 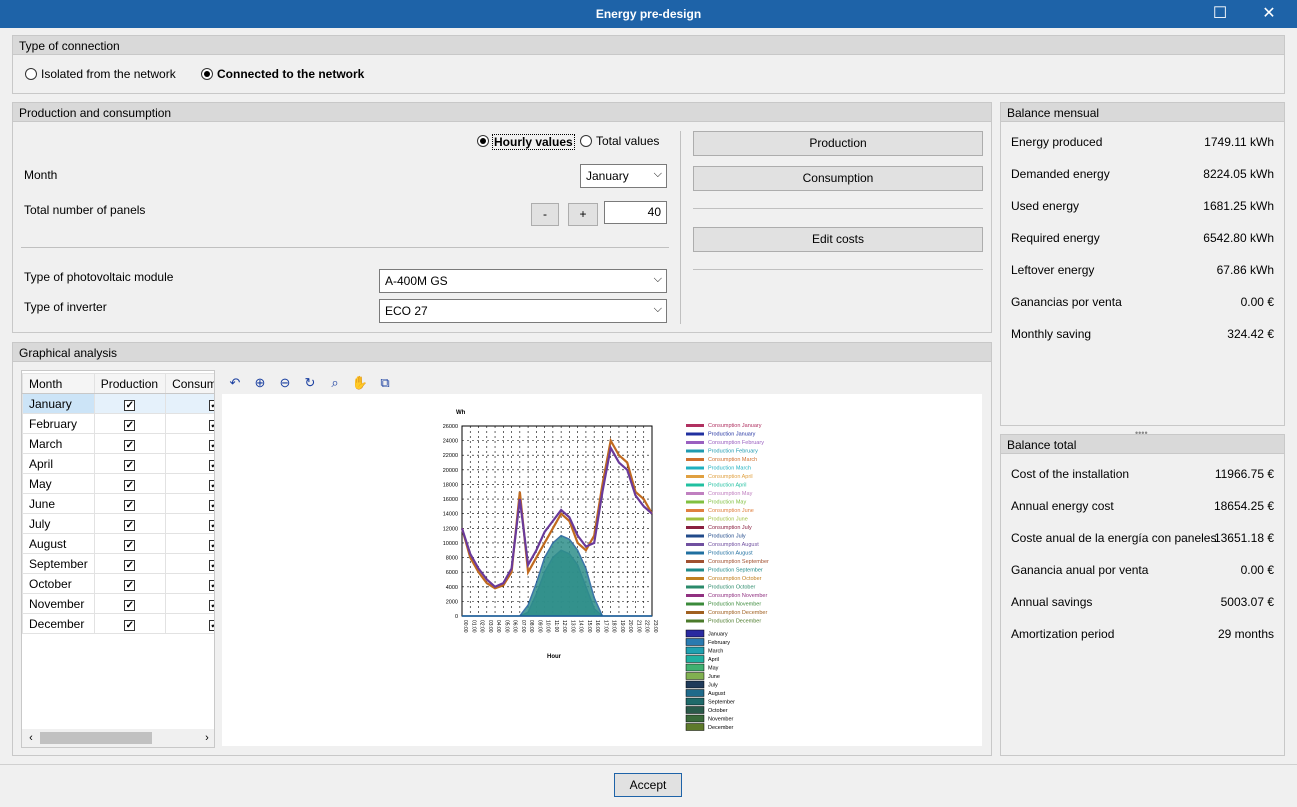 I want to click on accept-button: Accept, so click(x=648, y=785).